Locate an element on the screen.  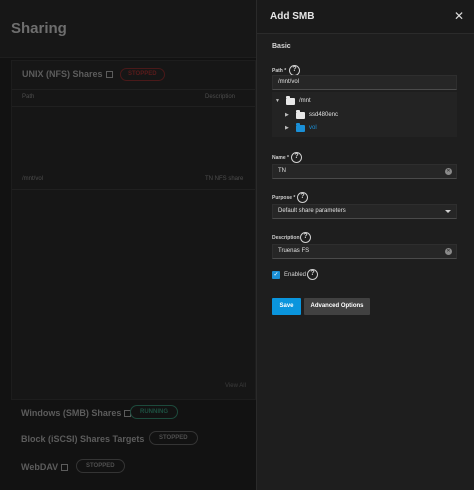
page-title: Sharing is located at coordinates (39, 28).